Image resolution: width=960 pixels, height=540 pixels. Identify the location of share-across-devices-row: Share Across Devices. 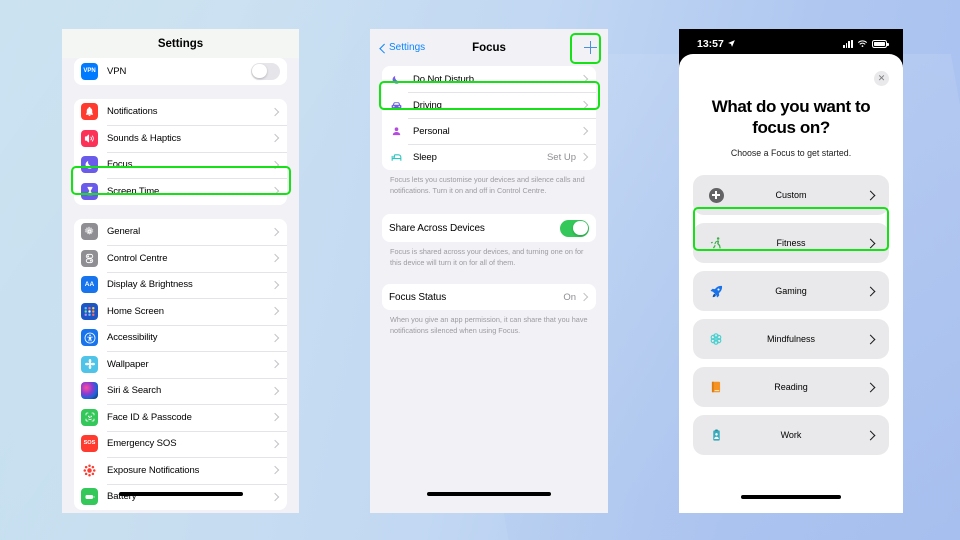
(489, 228).